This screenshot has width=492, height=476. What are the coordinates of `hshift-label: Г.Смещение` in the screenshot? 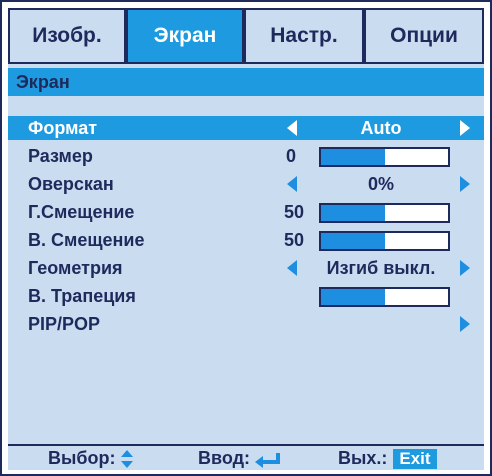 It's located at (81, 212).